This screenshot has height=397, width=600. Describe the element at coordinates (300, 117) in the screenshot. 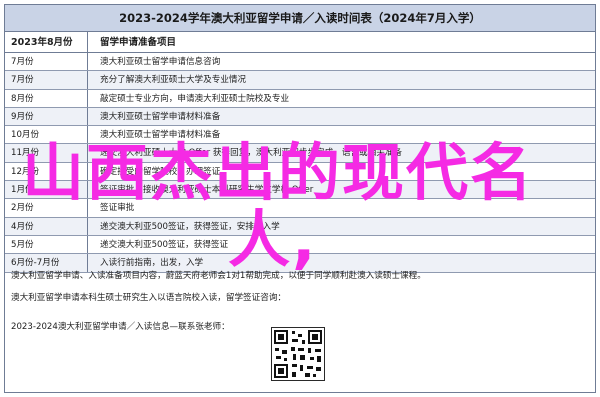

I see `table-row: 9月份 澳大利亚硕士留学申请材料准备` at that location.